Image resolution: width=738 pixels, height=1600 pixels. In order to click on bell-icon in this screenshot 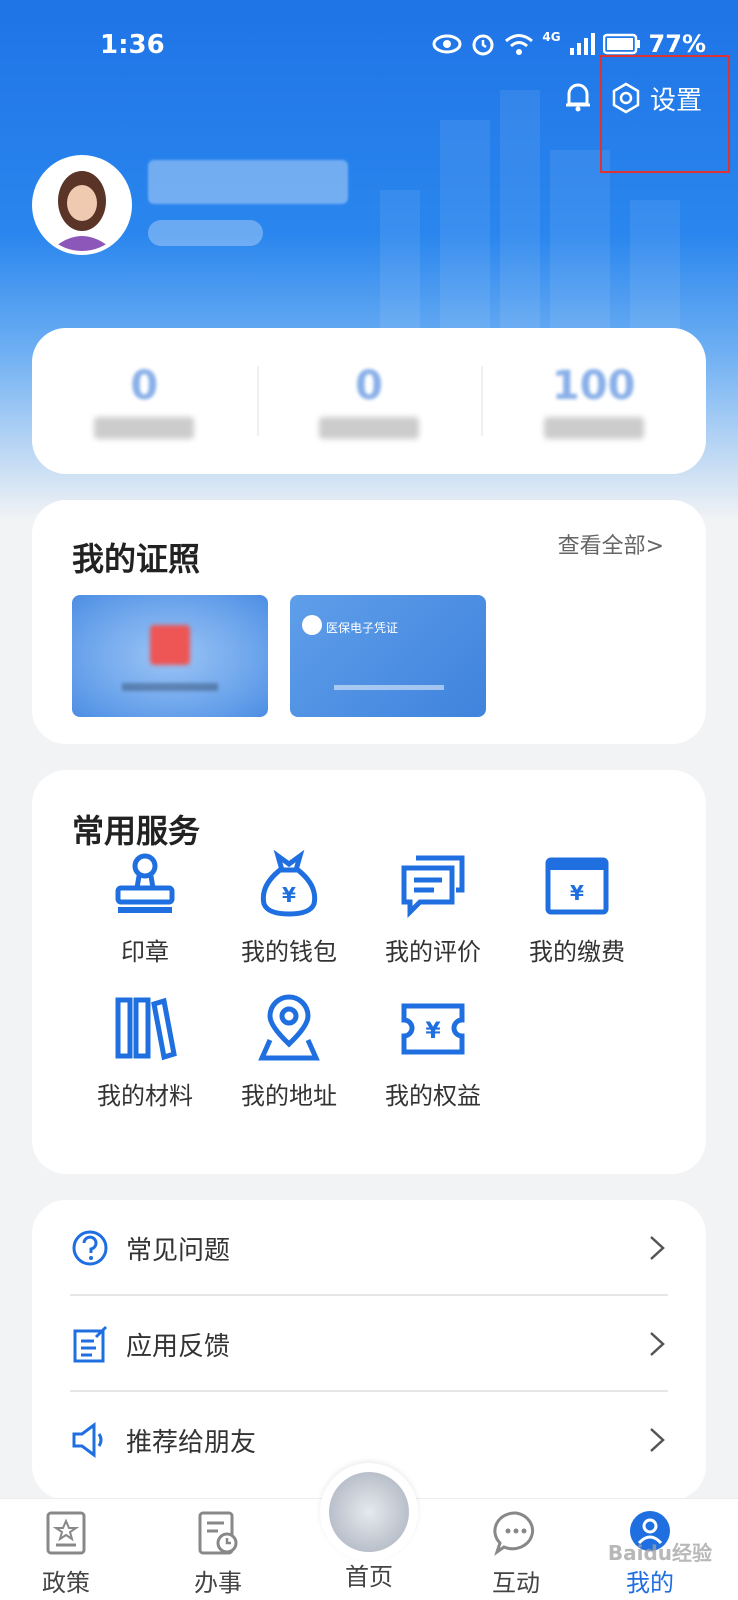, I will do `click(578, 96)`.